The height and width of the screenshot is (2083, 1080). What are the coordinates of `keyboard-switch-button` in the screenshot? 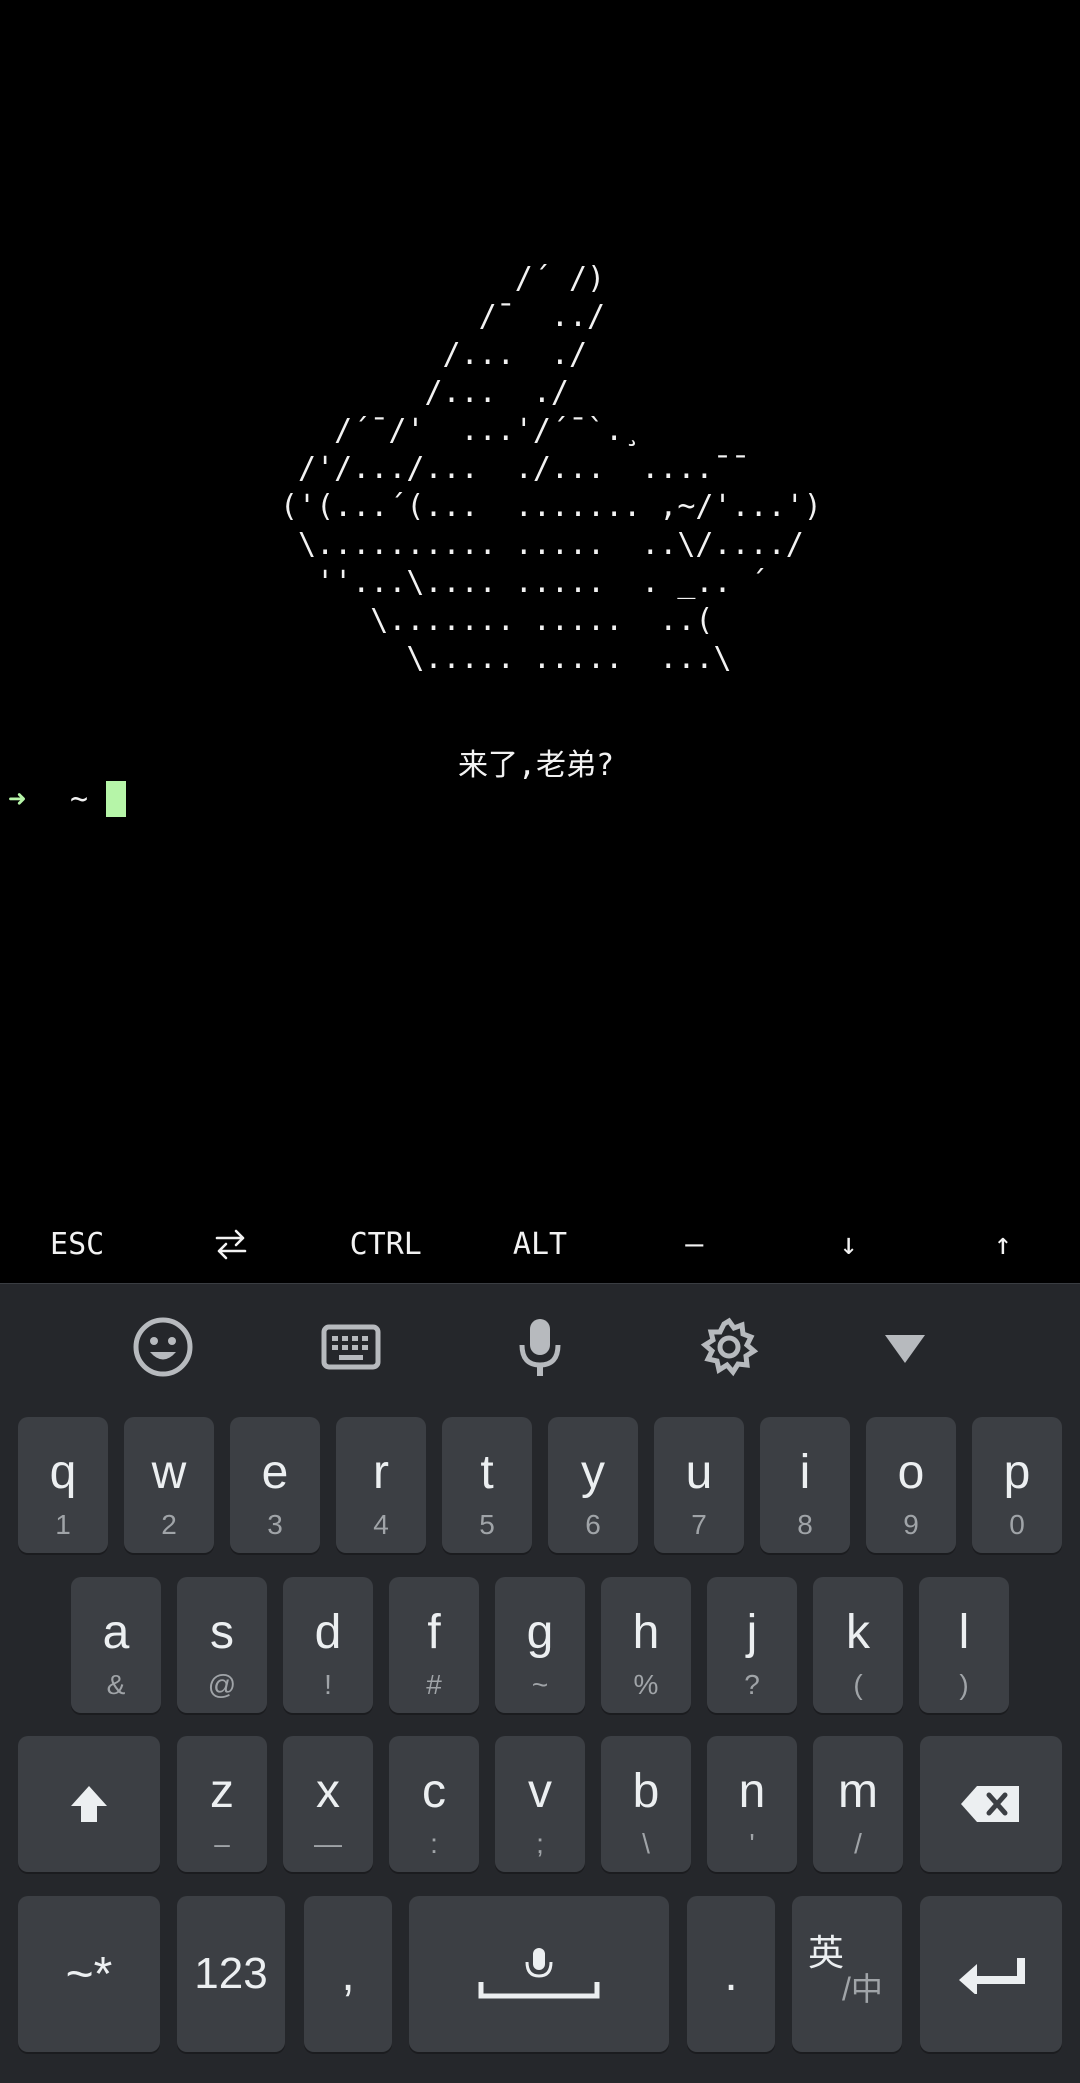 It's located at (351, 1347).